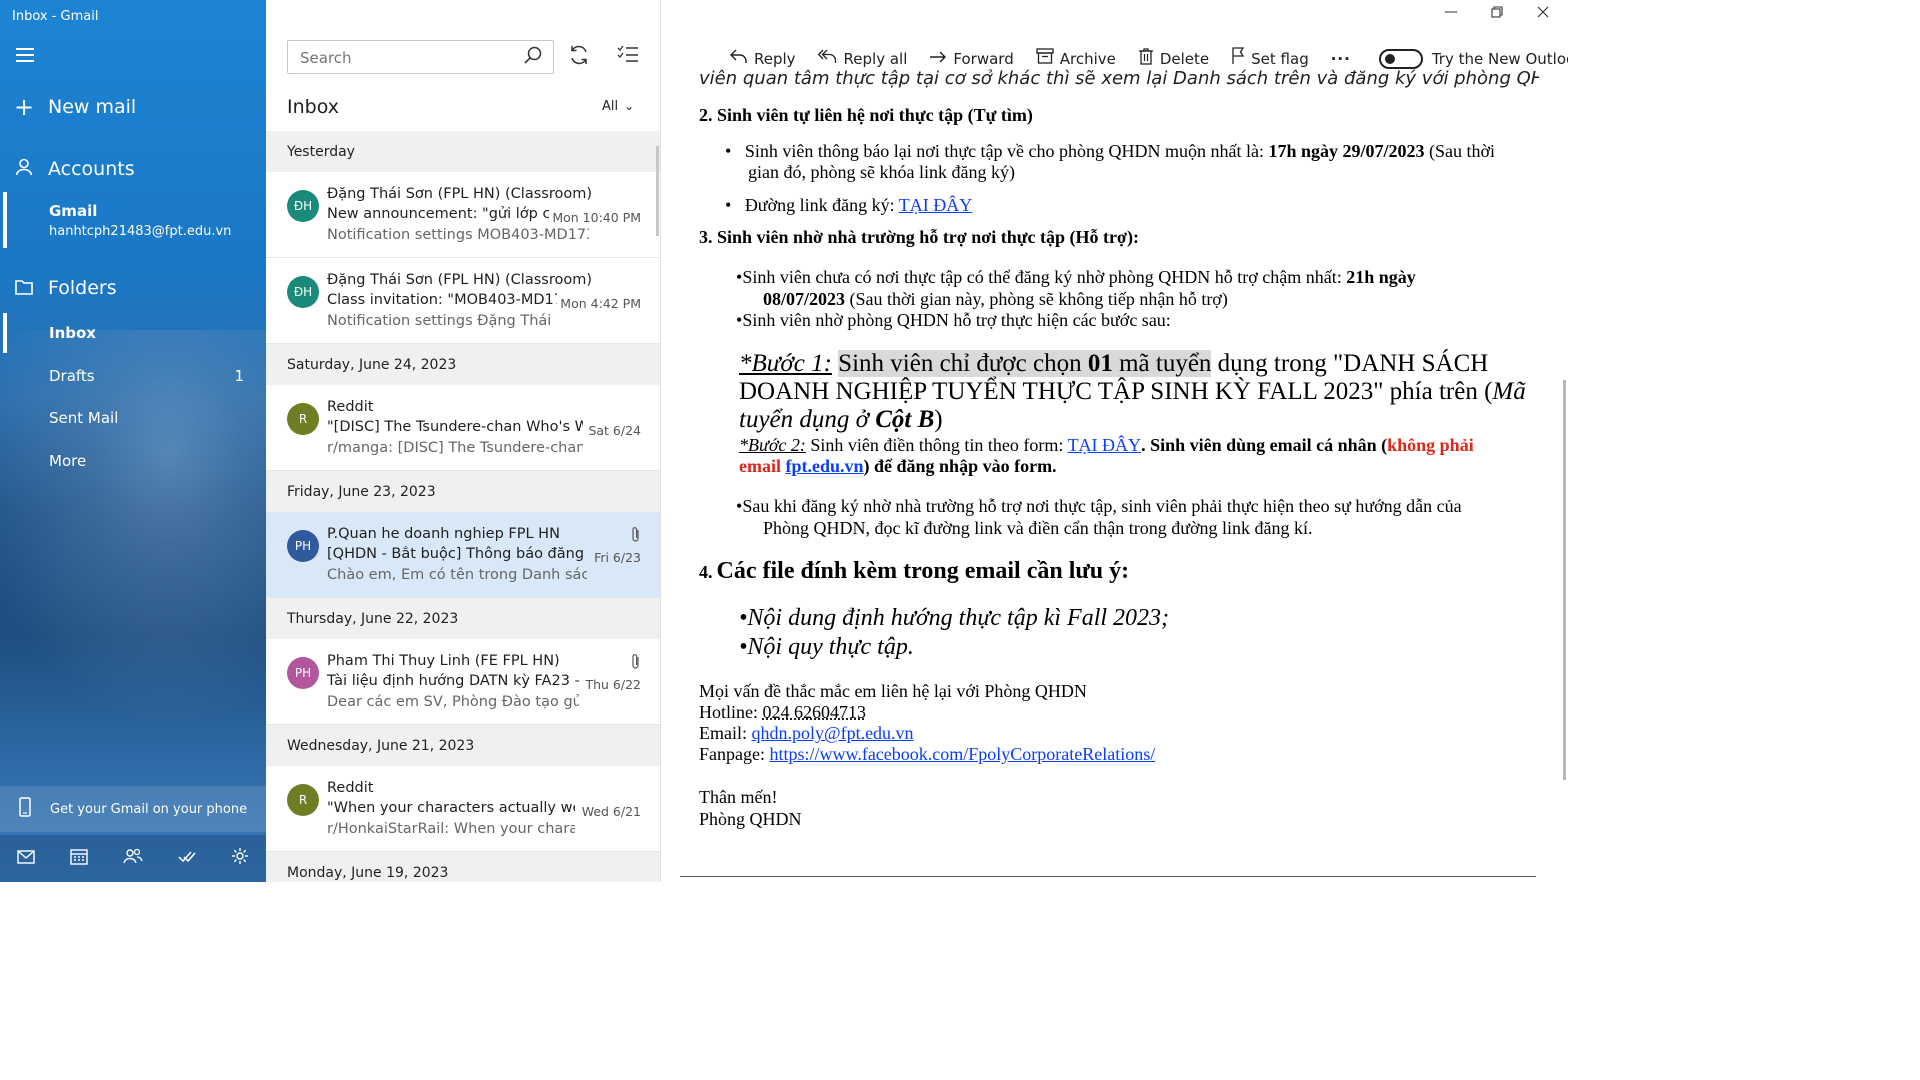 This screenshot has height=1080, width=1920. Describe the element at coordinates (923, 571) in the screenshot. I see `section-title: Các file đính kèm trong email cần lưu ý:` at that location.